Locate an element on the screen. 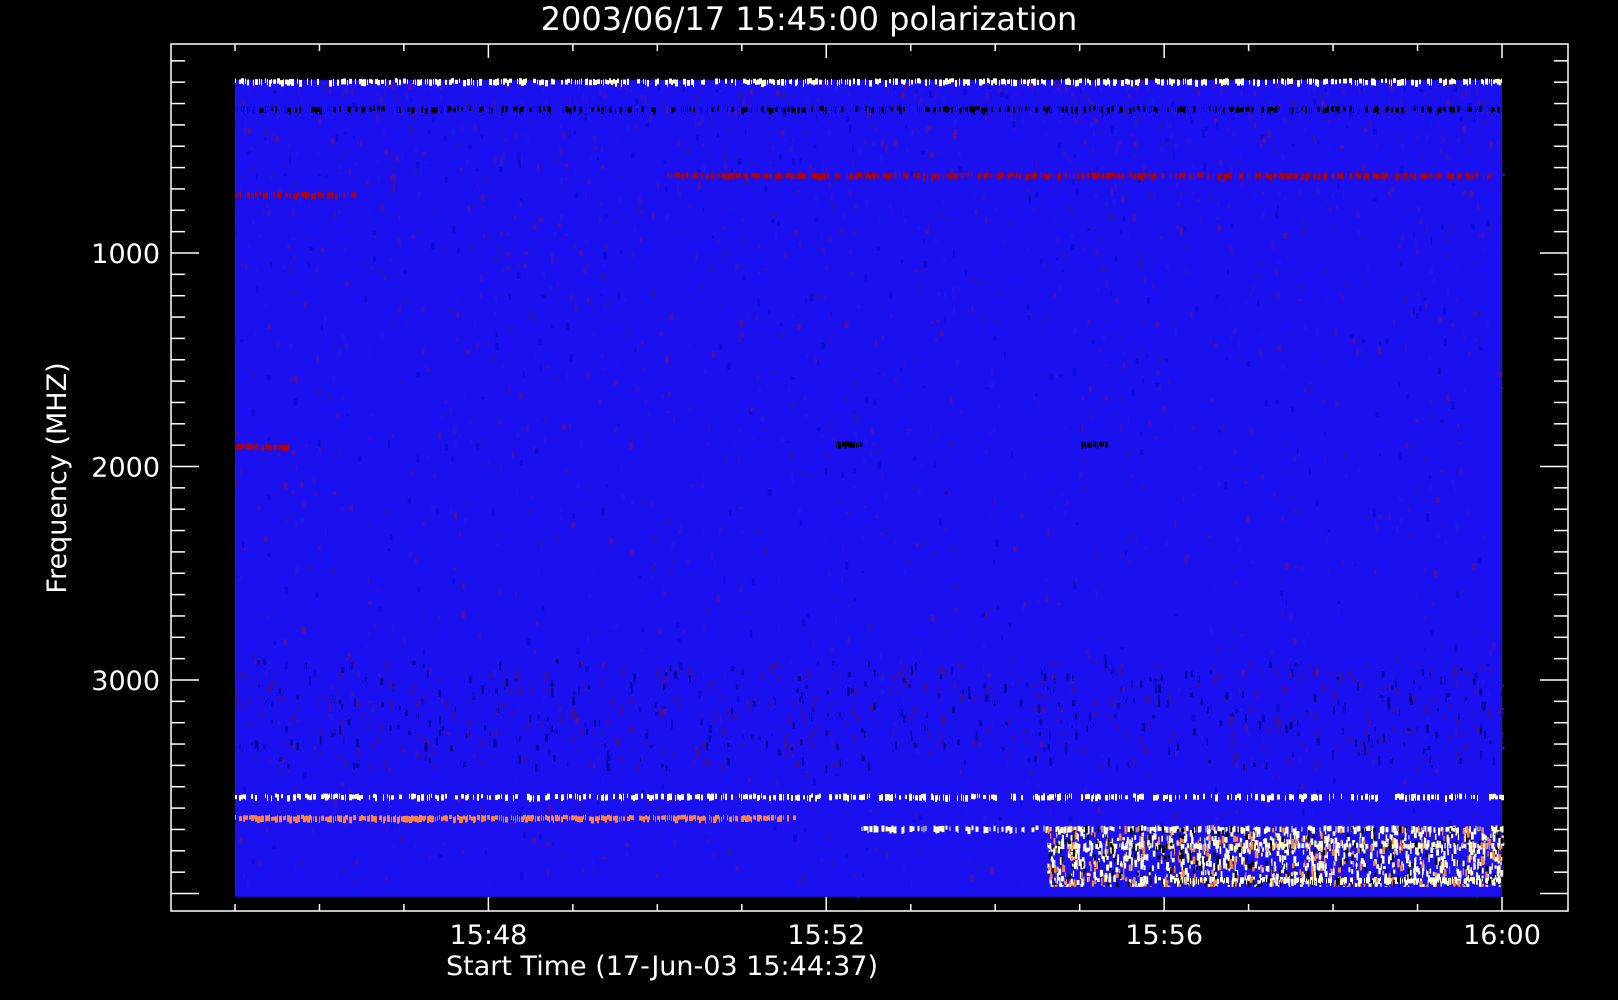 The image size is (1618, 1000). y-tick-label: 3000 is located at coordinates (125, 681).